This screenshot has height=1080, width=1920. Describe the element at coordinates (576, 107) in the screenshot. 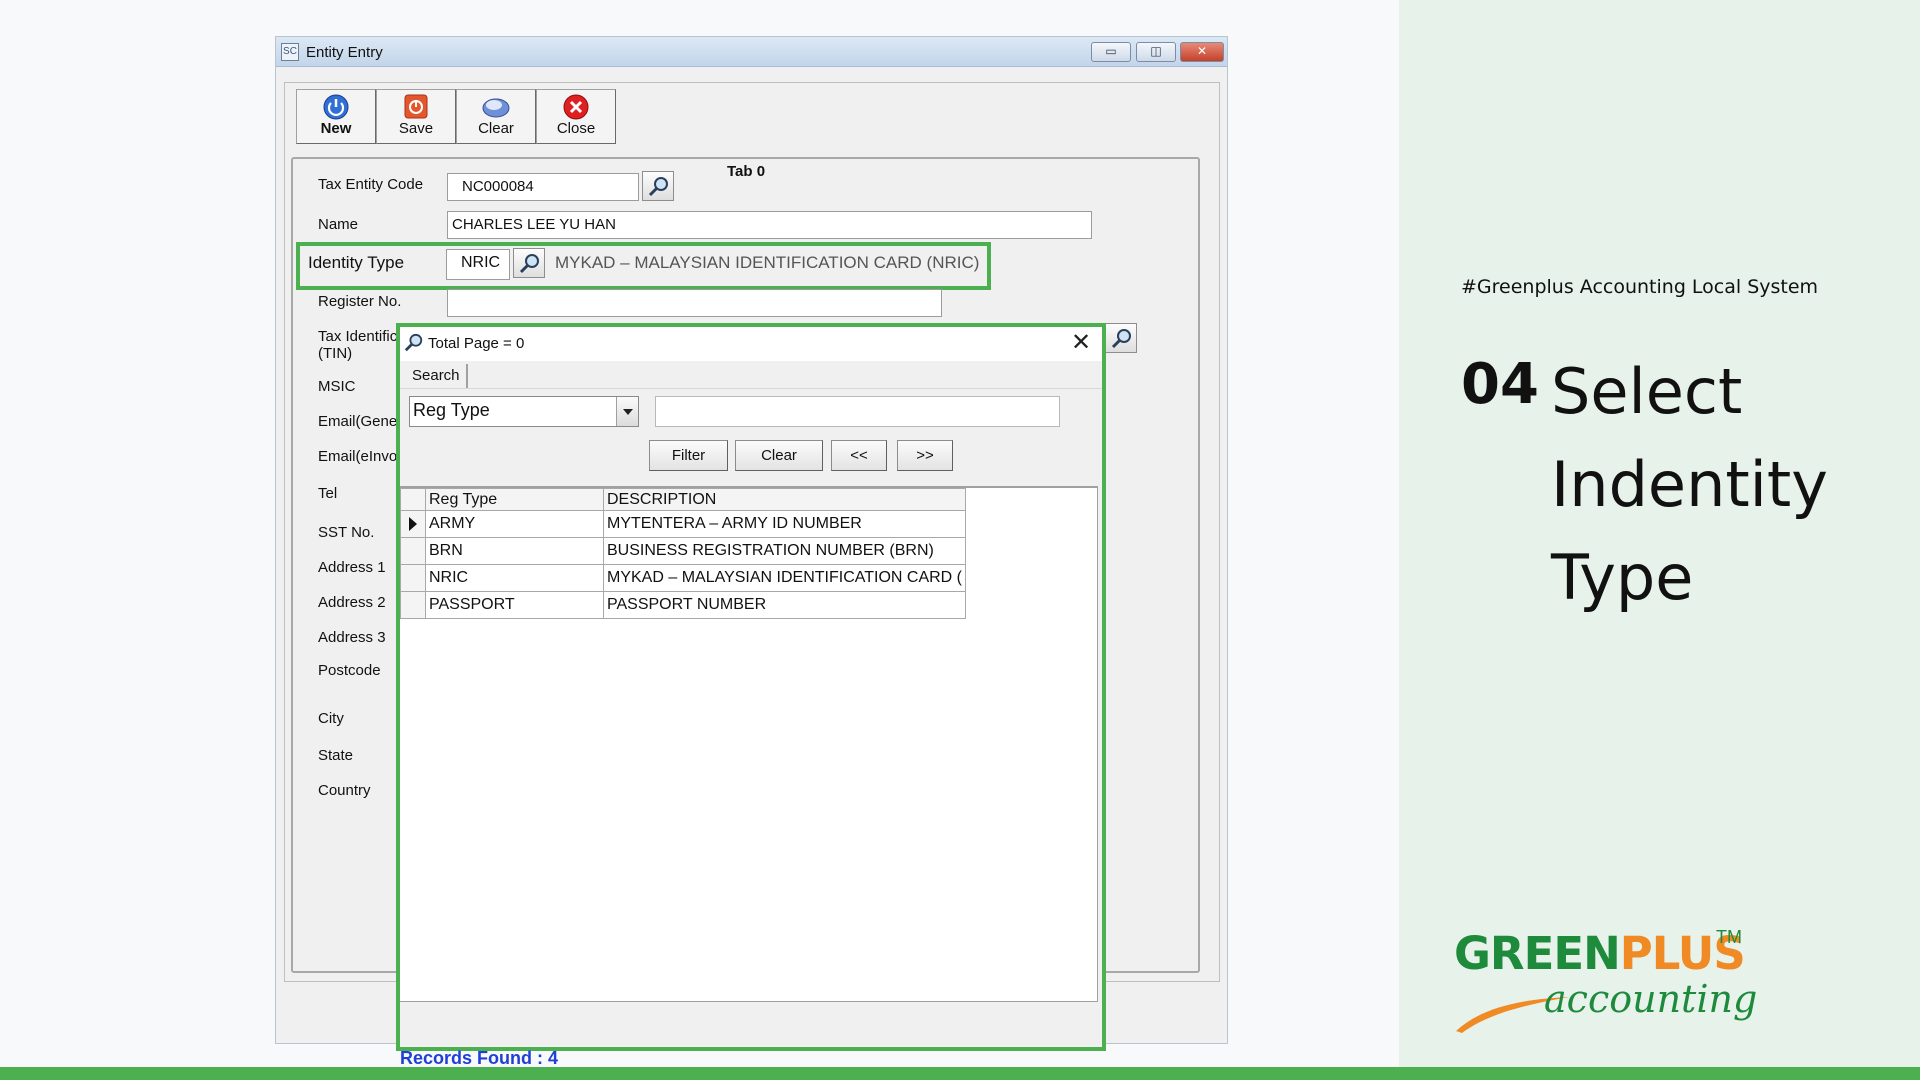

I see `close-icon` at that location.